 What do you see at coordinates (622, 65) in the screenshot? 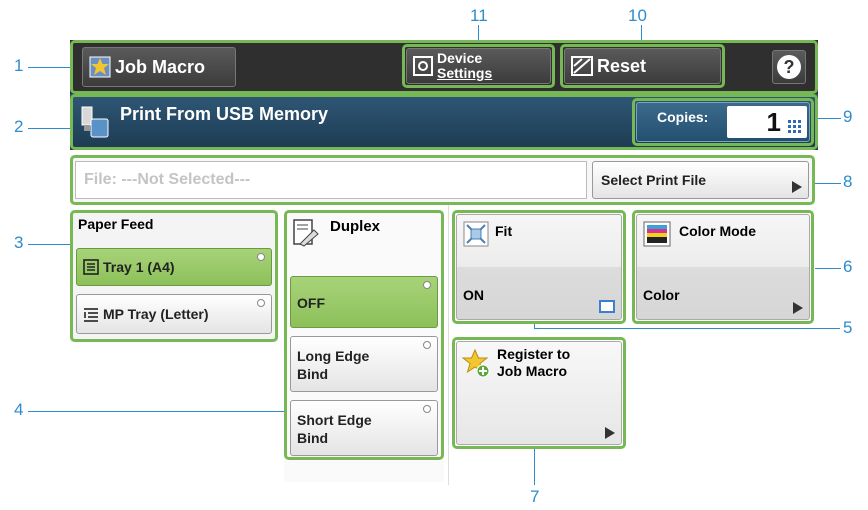
I see `reset-label: Reset` at bounding box center [622, 65].